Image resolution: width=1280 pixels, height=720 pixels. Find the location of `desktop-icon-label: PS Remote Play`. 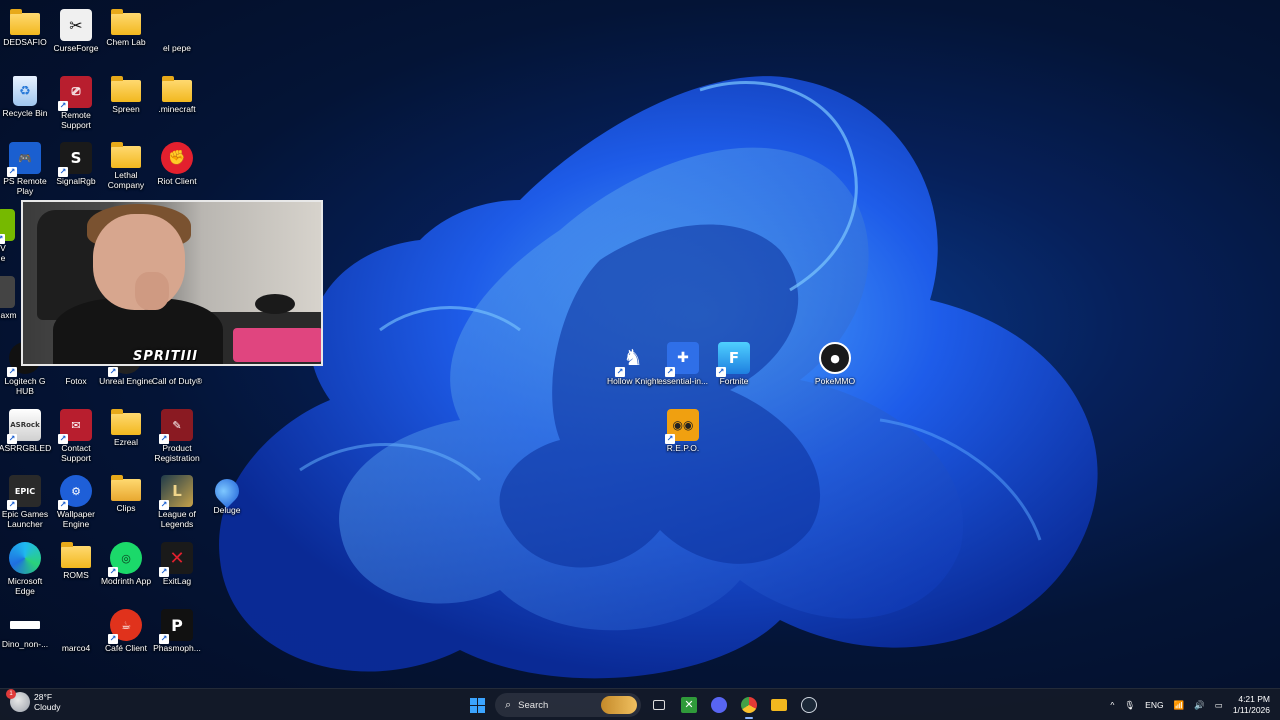

desktop-icon-label: PS Remote Play is located at coordinates (25, 186).